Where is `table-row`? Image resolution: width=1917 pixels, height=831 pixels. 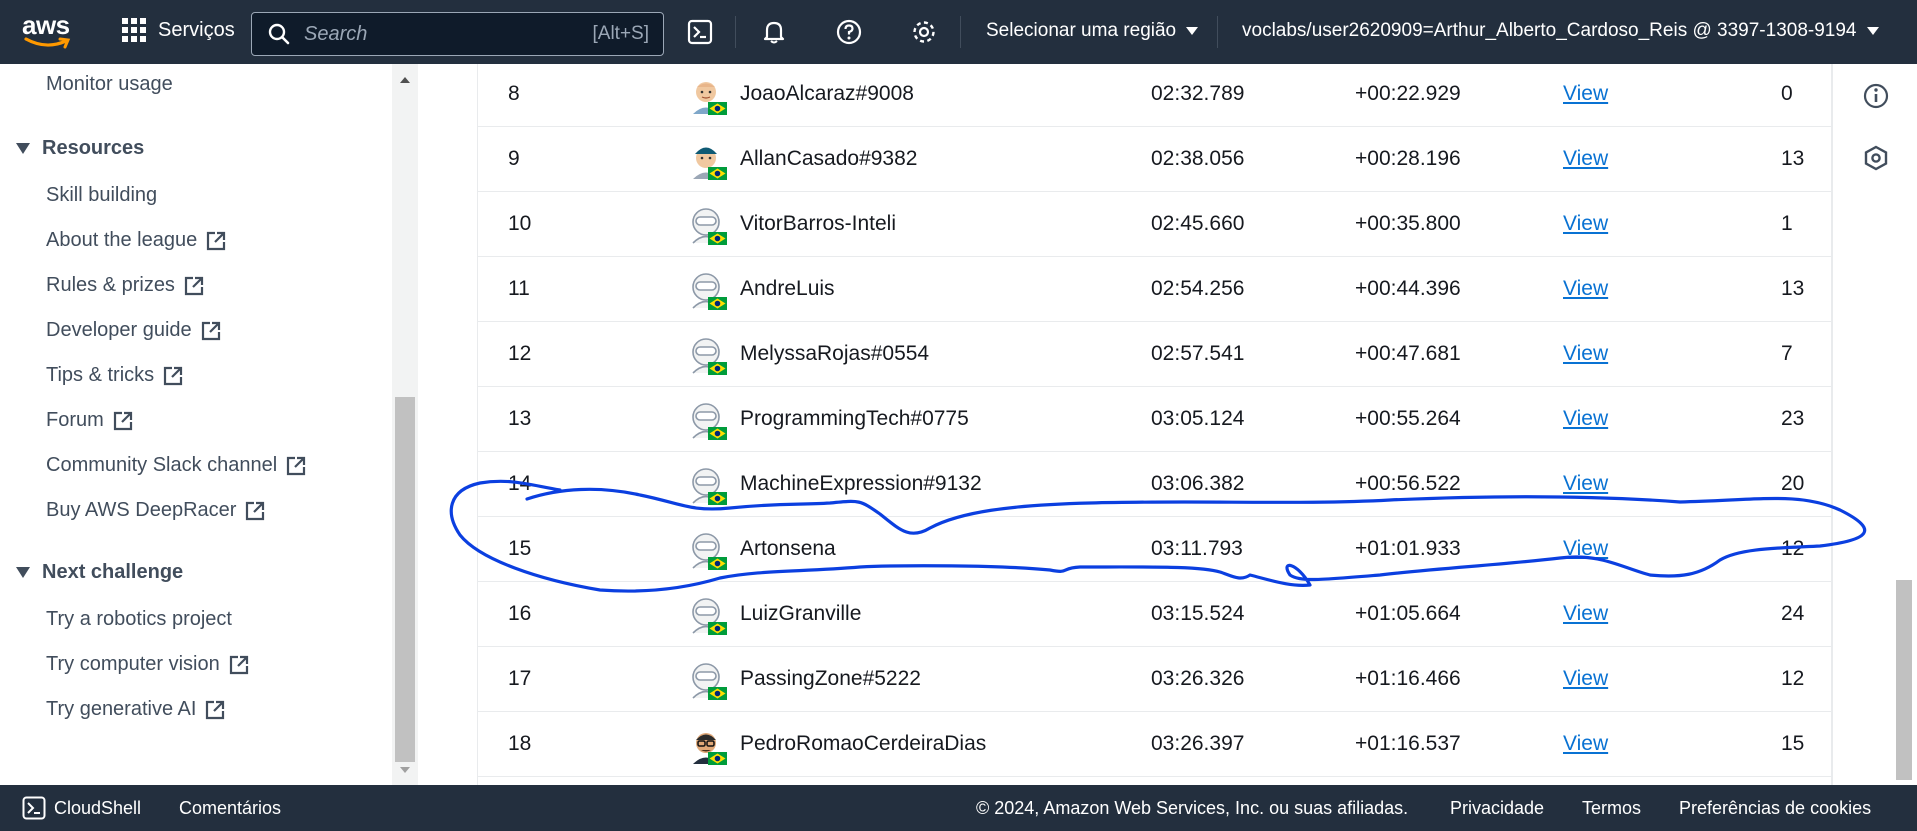
table-row is located at coordinates (1154, 781).